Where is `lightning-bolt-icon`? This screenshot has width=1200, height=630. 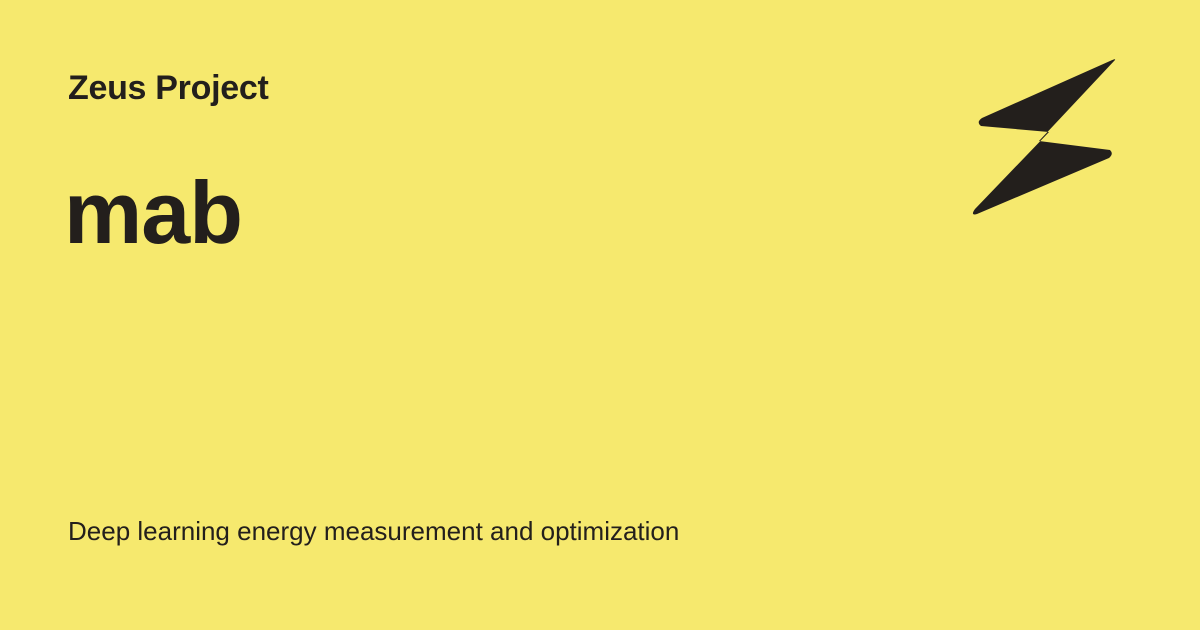 lightning-bolt-icon is located at coordinates (1044, 137).